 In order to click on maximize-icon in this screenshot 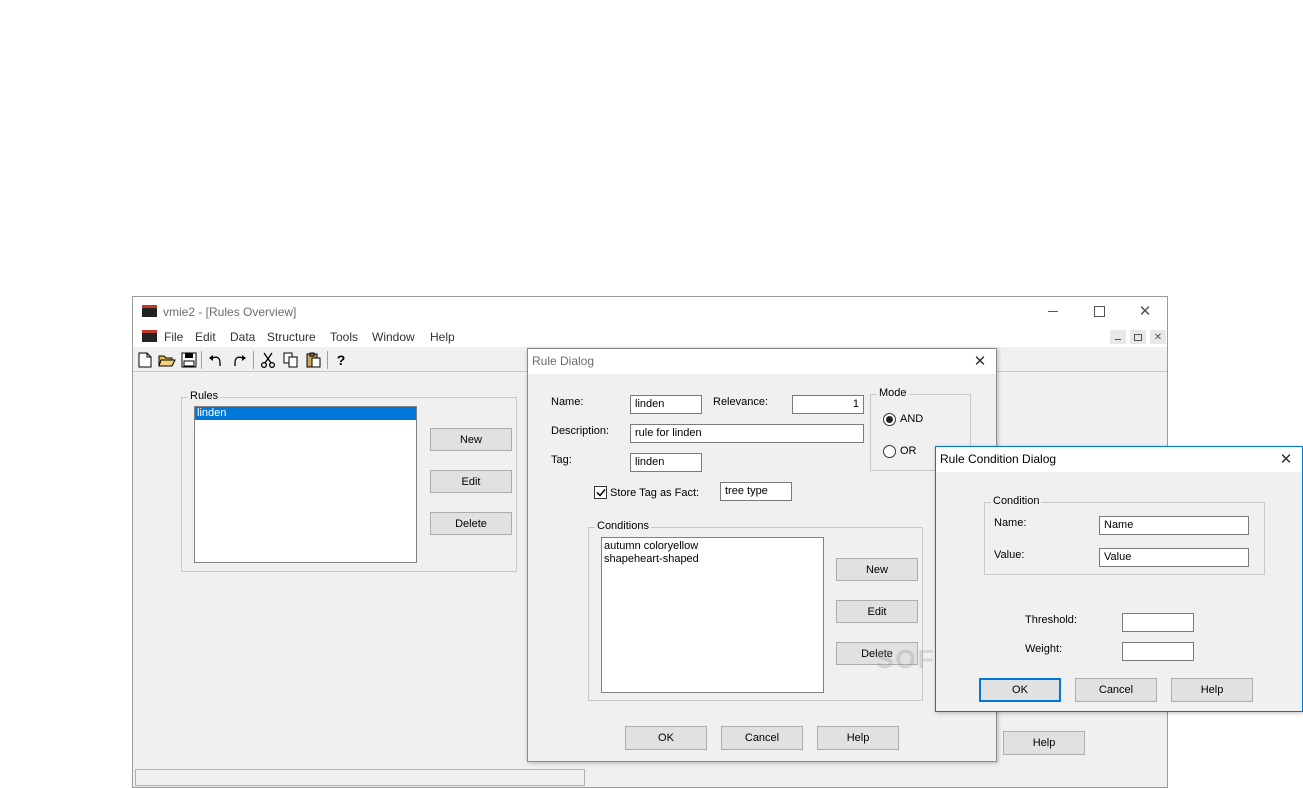, I will do `click(1099, 311)`.